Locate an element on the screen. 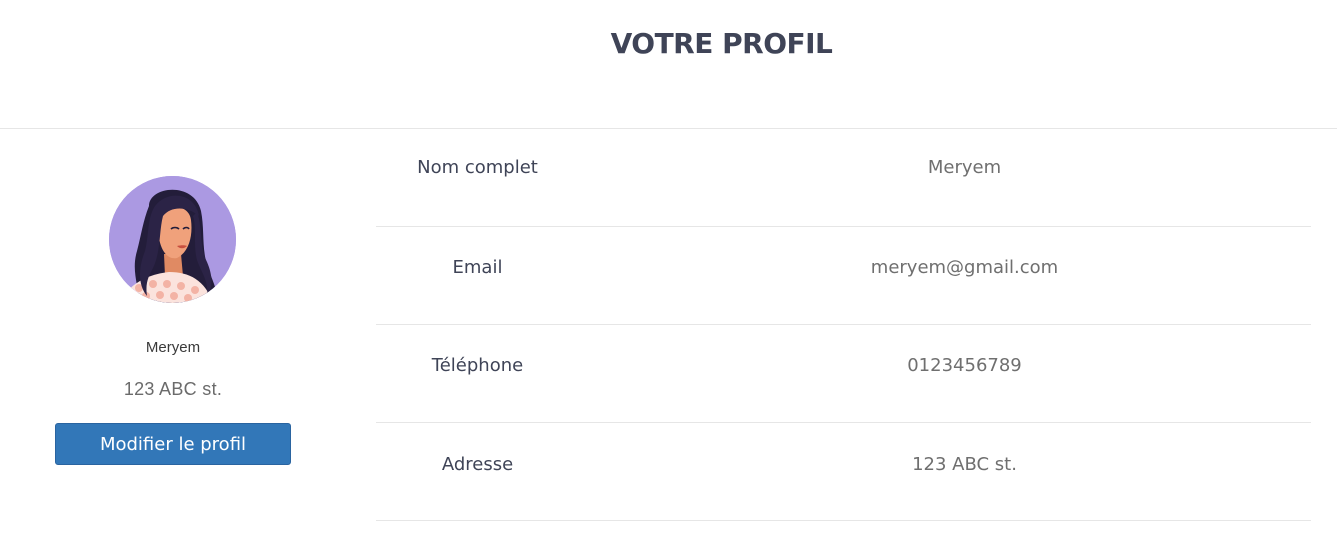 The height and width of the screenshot is (553, 1337). profile-name: Meryem is located at coordinates (173, 347).